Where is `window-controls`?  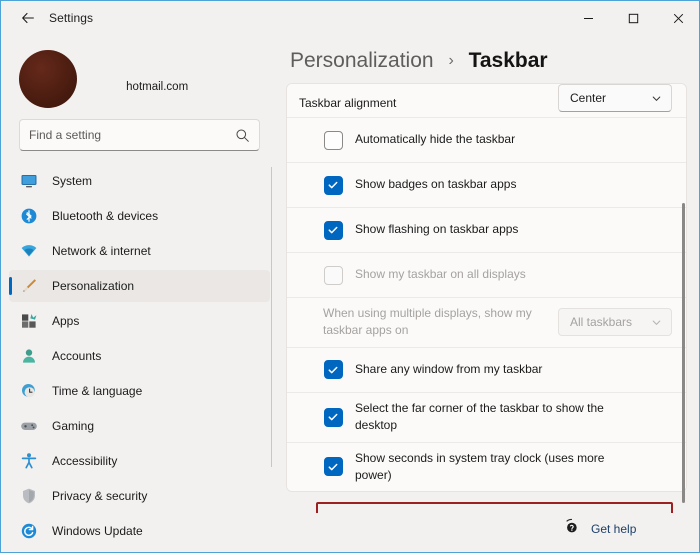 window-controls is located at coordinates (632, 18).